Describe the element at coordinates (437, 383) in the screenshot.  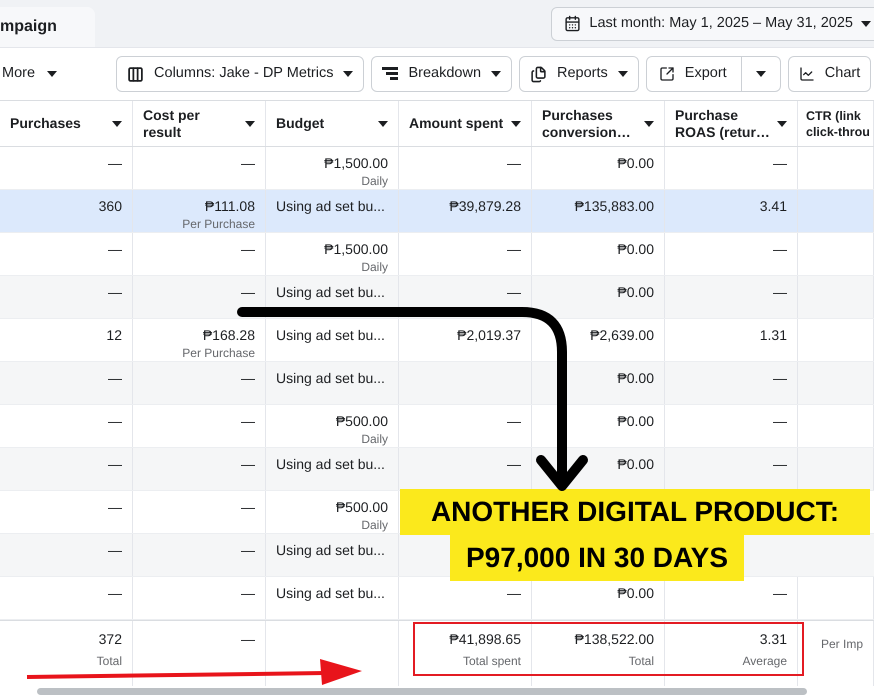
I see `table-row: — — Using ad set bu... ₱0.00 —` at that location.